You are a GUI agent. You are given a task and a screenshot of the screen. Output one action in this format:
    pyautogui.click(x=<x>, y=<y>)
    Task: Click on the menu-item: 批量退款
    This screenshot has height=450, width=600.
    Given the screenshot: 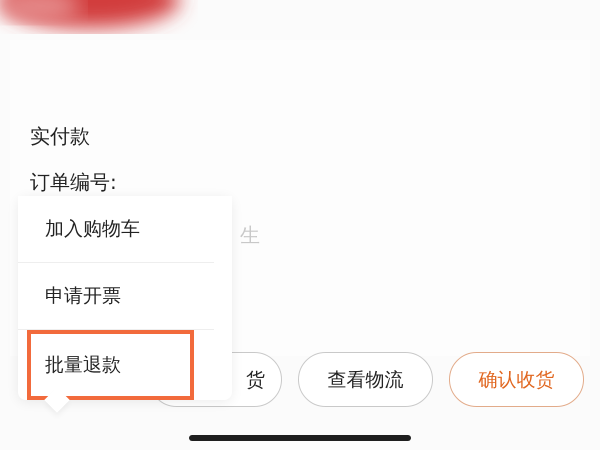 What is the action you would take?
    pyautogui.click(x=110, y=365)
    